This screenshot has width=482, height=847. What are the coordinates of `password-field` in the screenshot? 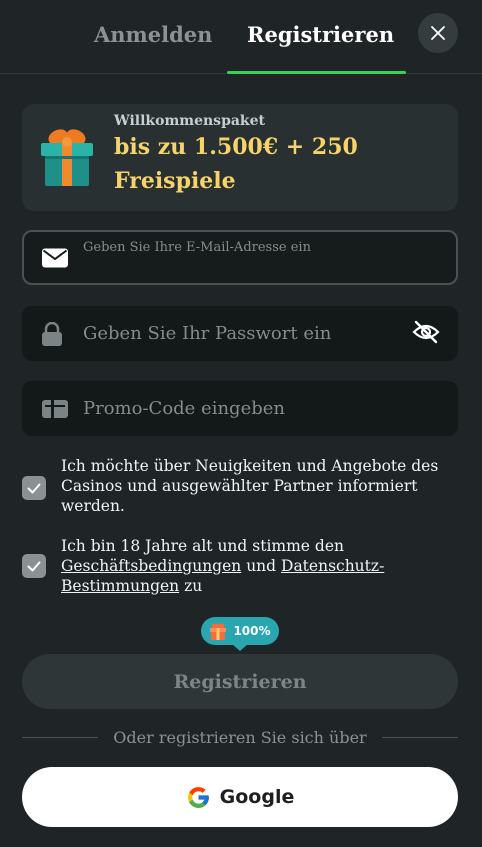 It's located at (240, 333).